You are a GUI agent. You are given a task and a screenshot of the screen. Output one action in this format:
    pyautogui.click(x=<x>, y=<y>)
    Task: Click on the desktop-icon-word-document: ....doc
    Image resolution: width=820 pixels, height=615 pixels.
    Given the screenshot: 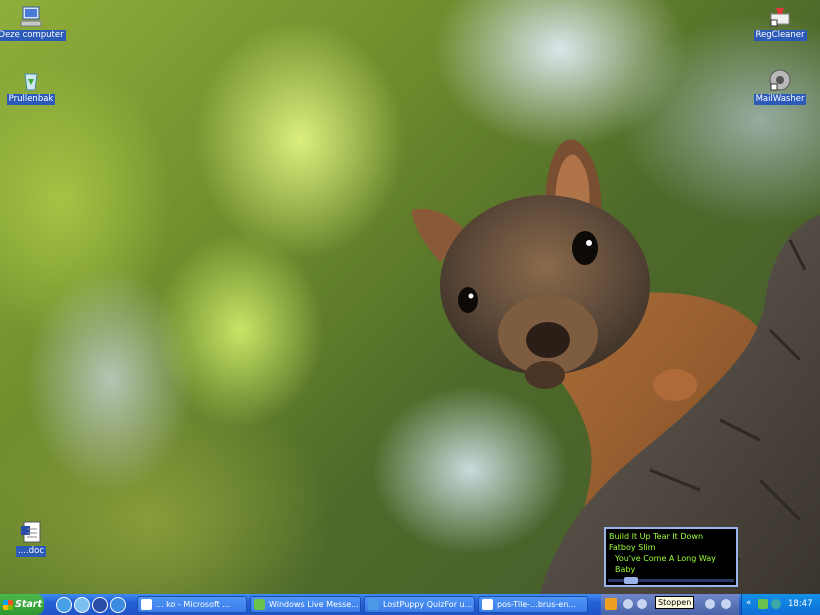 What is the action you would take?
    pyautogui.click(x=33, y=538)
    